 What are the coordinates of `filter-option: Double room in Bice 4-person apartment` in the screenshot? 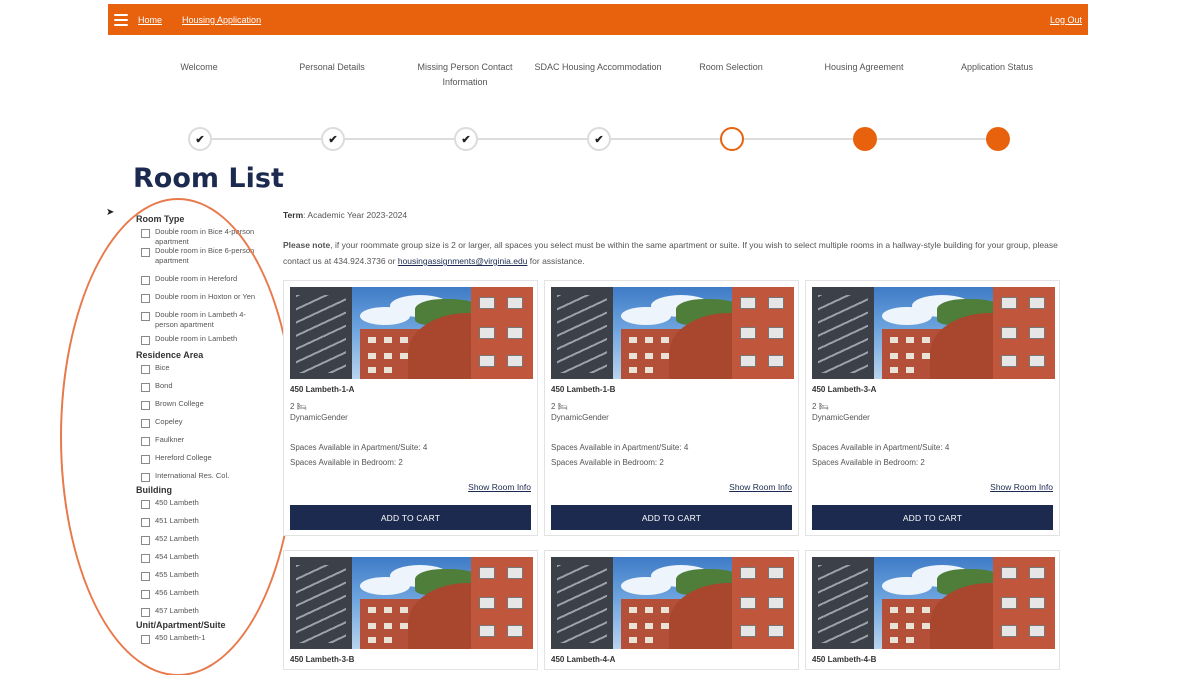 It's located at (201, 236).